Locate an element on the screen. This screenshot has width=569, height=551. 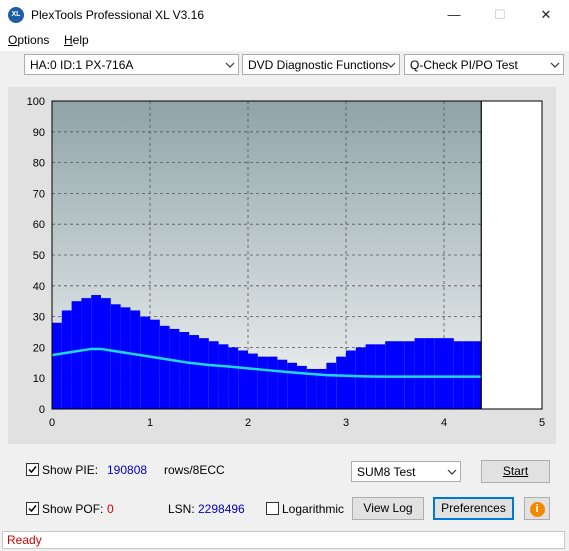
y-tick-label: 90 is located at coordinates (39, 133).